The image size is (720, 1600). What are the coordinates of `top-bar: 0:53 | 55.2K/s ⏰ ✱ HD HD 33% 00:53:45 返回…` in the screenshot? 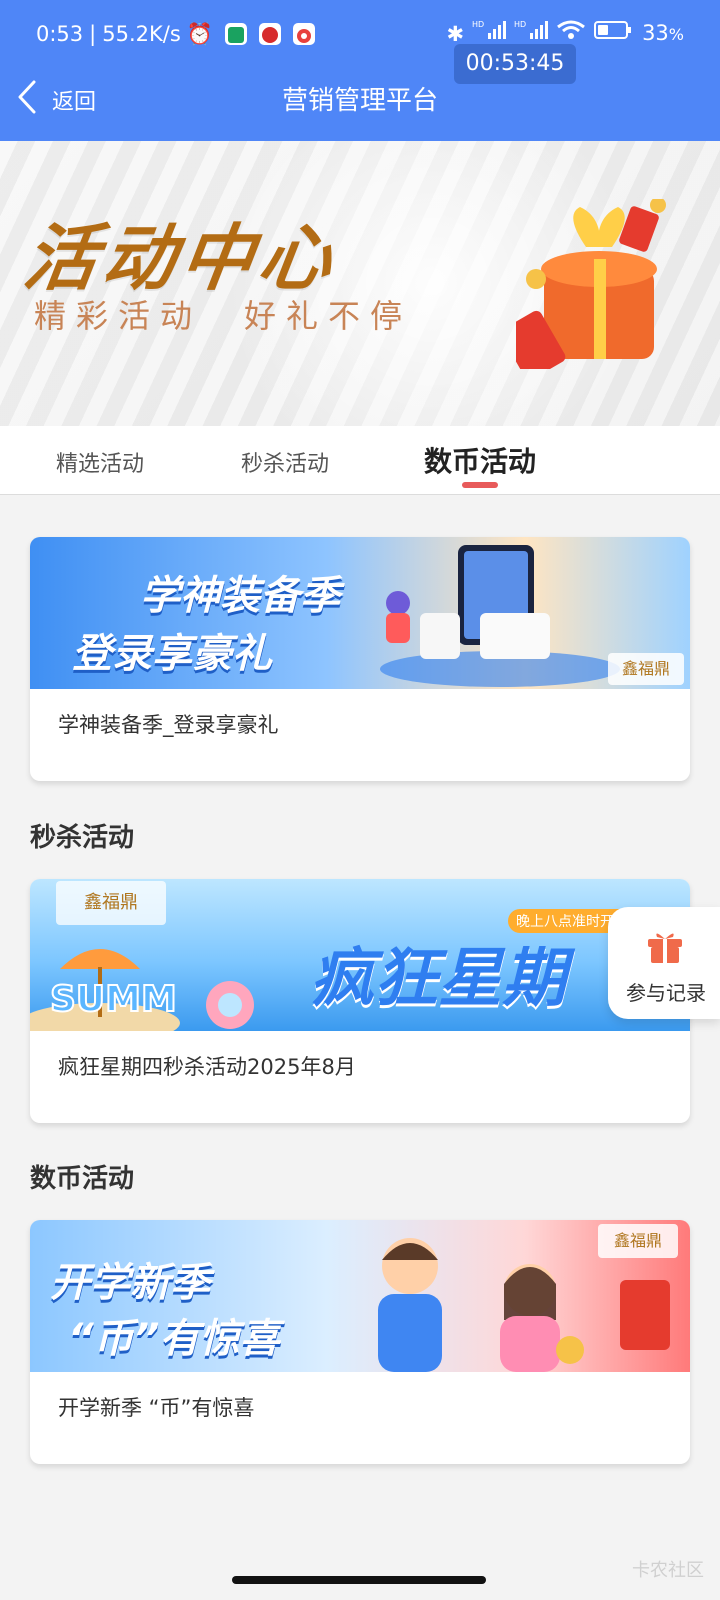 It's located at (360, 70).